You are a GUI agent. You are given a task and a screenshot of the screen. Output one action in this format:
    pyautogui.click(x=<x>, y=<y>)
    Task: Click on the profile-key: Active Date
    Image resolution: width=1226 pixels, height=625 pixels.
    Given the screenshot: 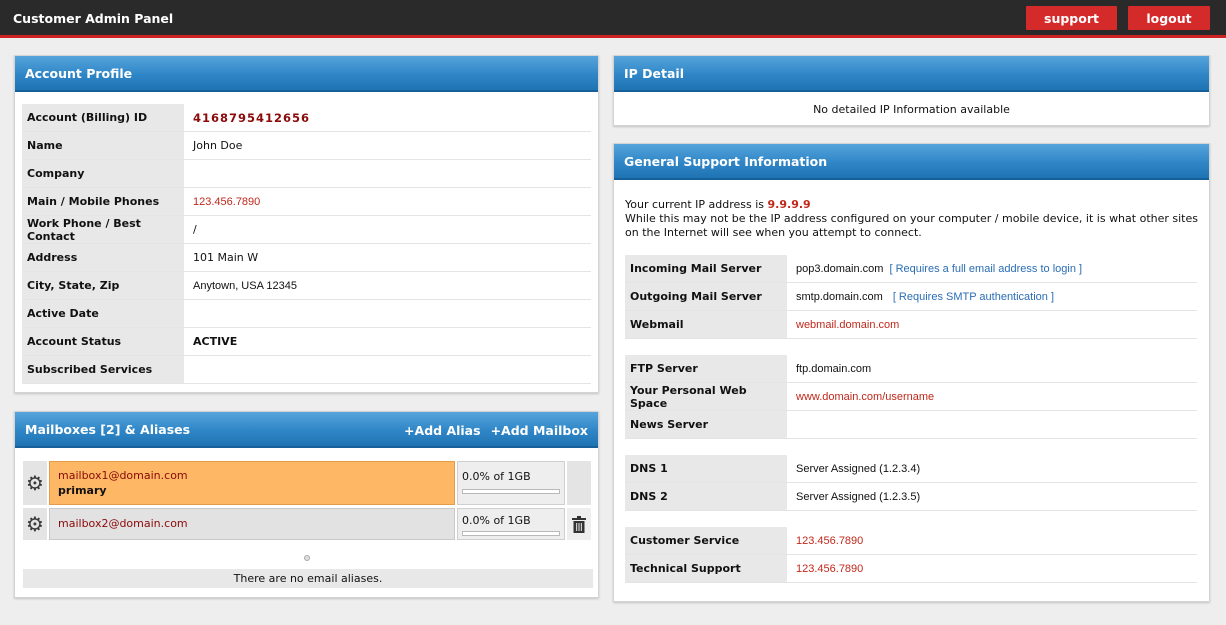 What is the action you would take?
    pyautogui.click(x=103, y=313)
    